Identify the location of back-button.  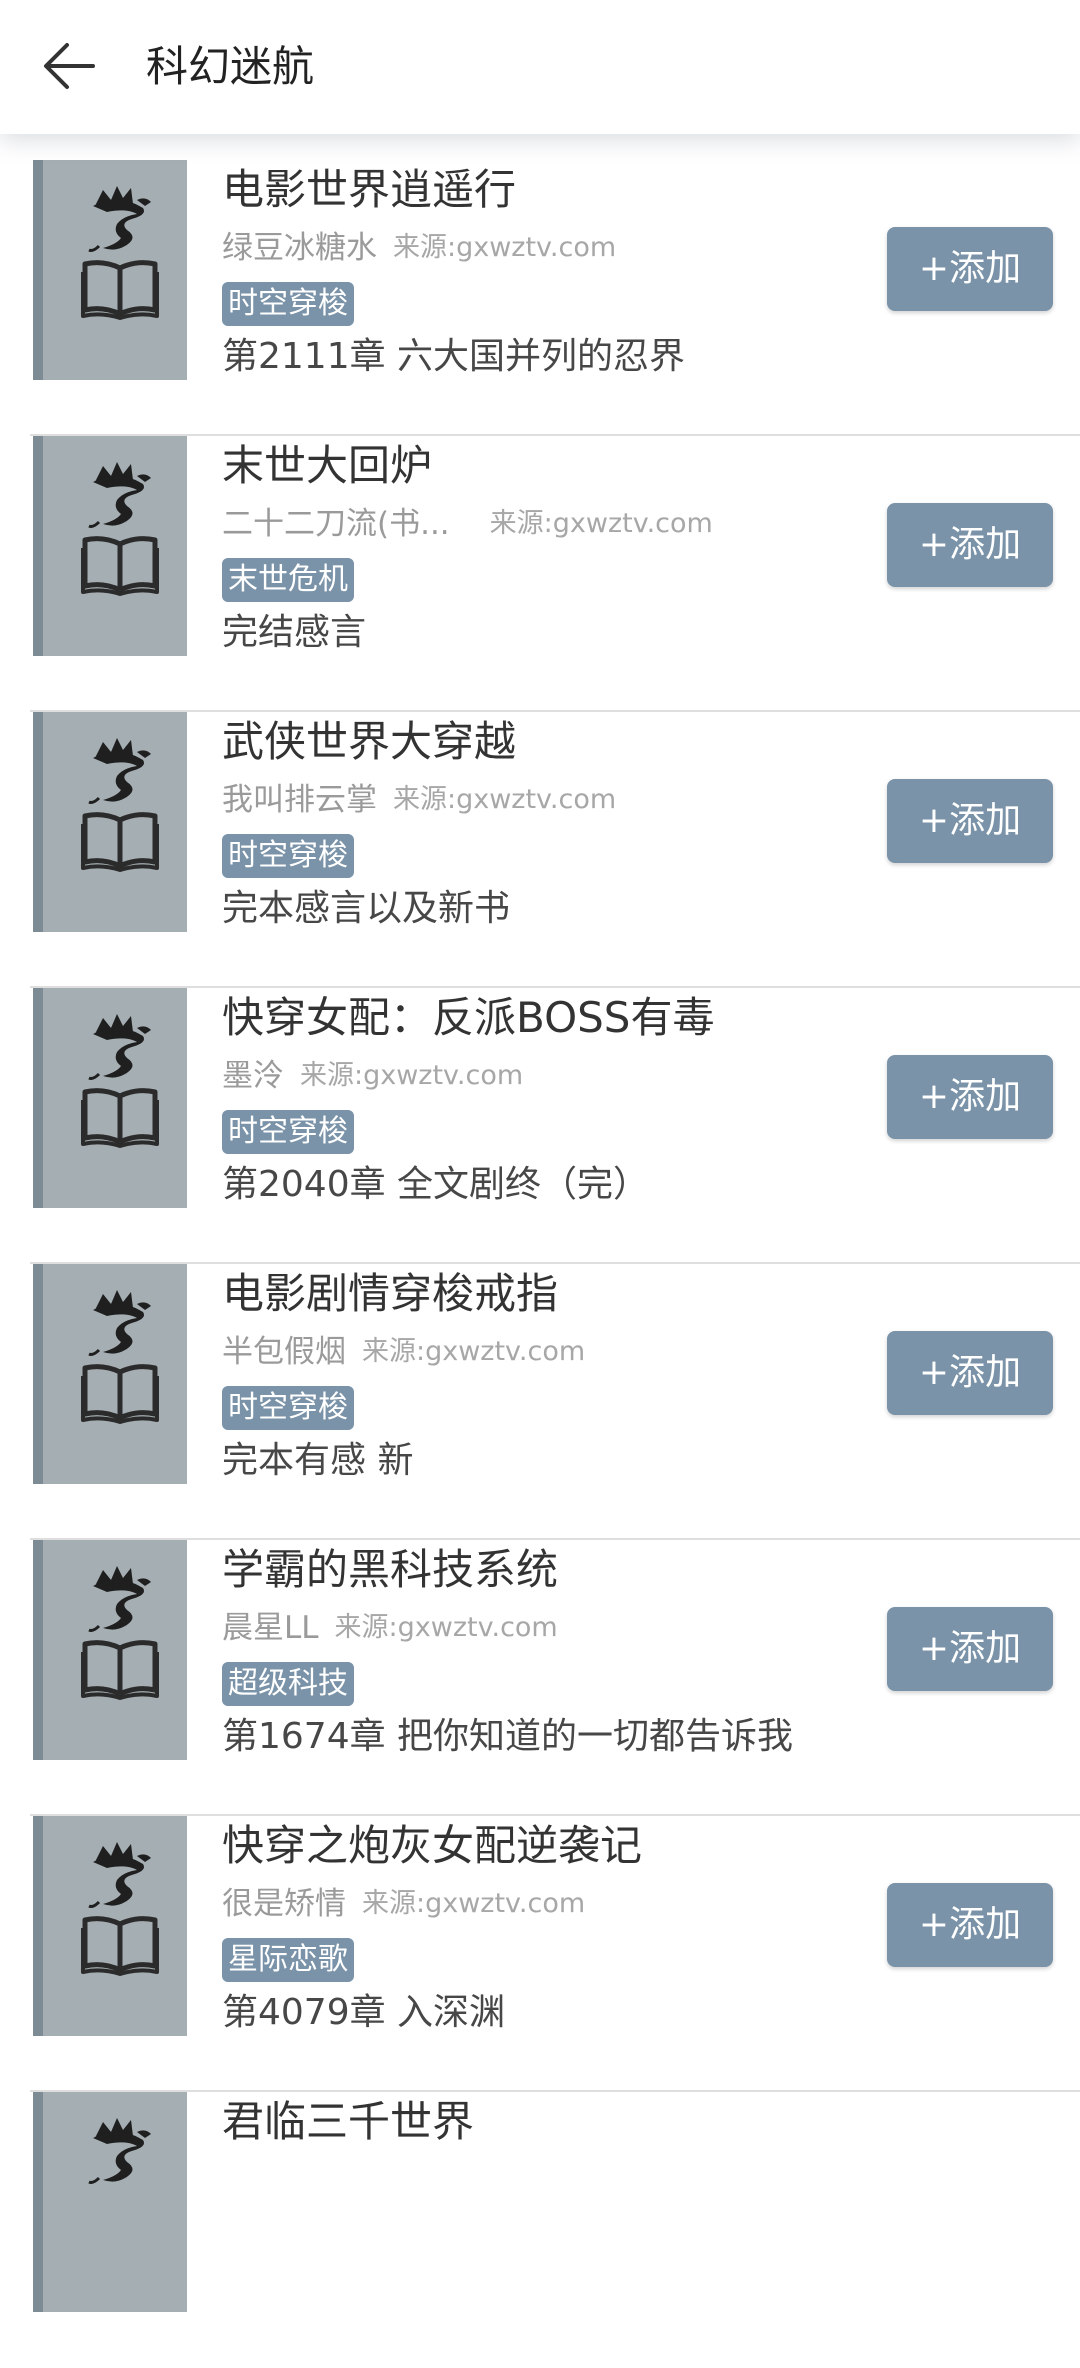
(68, 66).